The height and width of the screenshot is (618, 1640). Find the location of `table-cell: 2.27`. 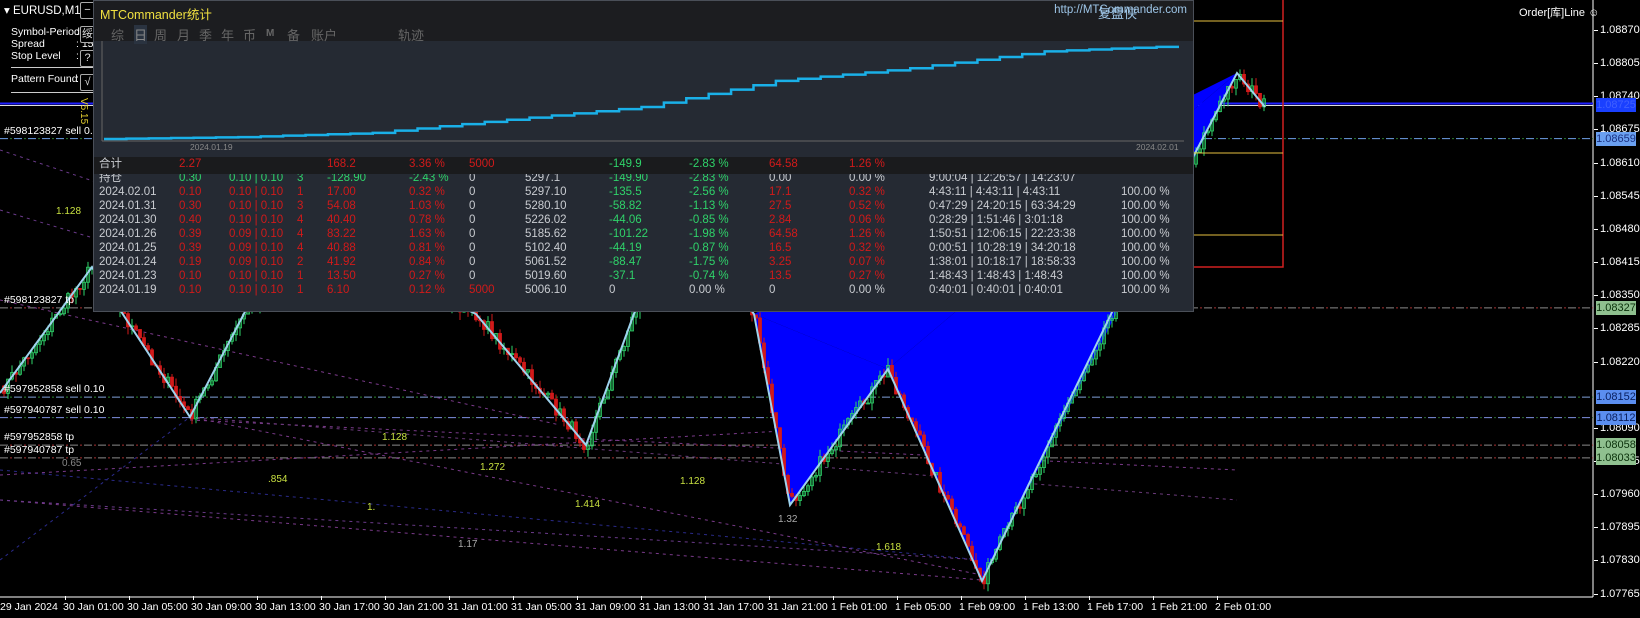

table-cell: 2.27 is located at coordinates (190, 164).